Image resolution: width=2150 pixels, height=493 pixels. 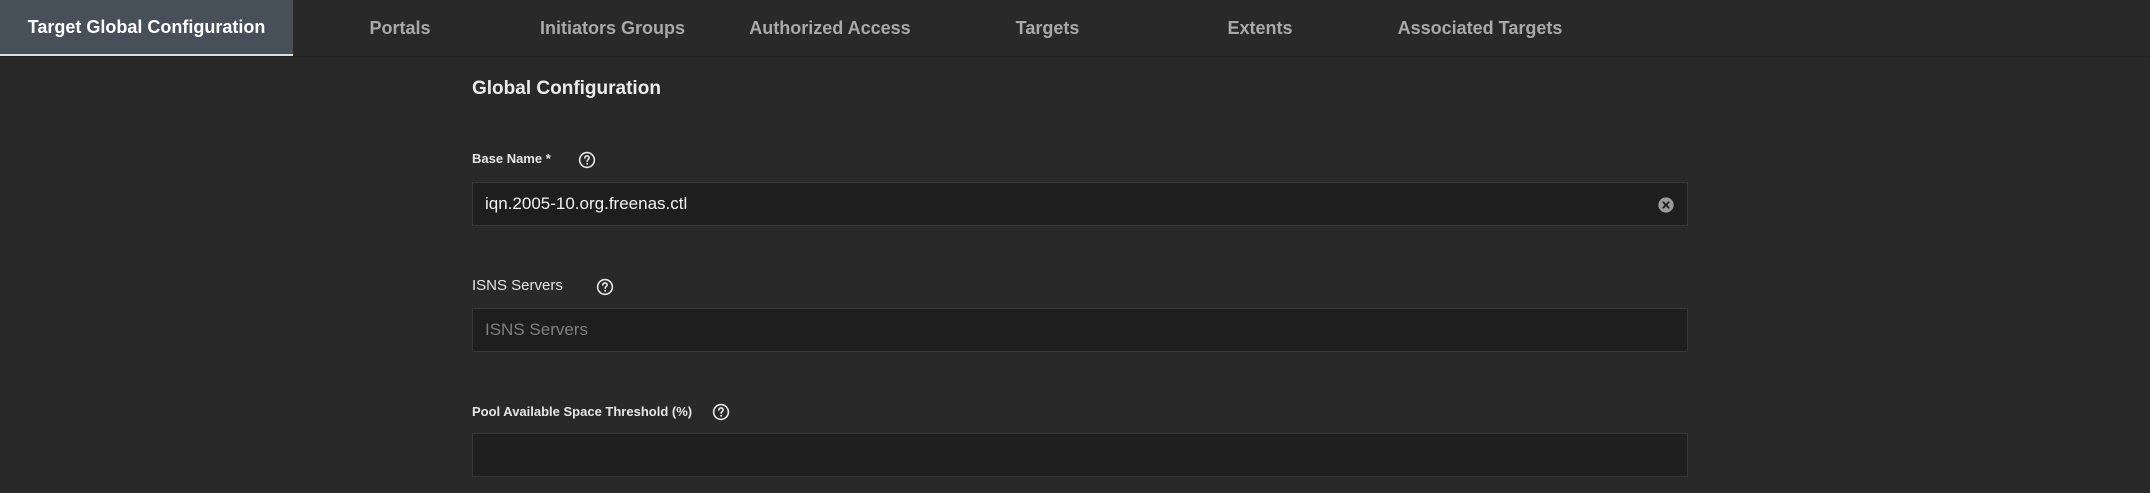 I want to click on isns-servers-help-icon, so click(x=605, y=287).